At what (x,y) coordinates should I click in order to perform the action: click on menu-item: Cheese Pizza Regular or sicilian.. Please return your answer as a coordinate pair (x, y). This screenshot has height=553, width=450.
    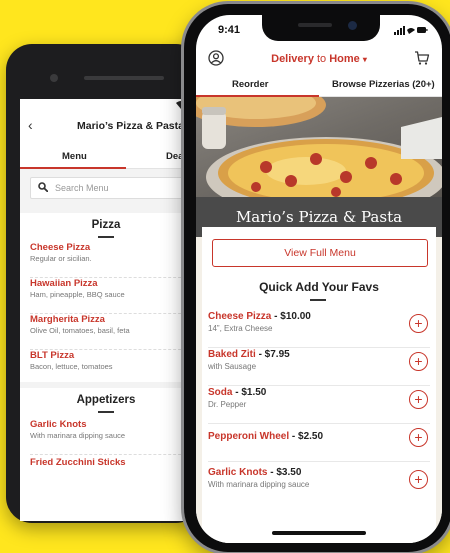
    Looking at the image, I should click on (108, 260).